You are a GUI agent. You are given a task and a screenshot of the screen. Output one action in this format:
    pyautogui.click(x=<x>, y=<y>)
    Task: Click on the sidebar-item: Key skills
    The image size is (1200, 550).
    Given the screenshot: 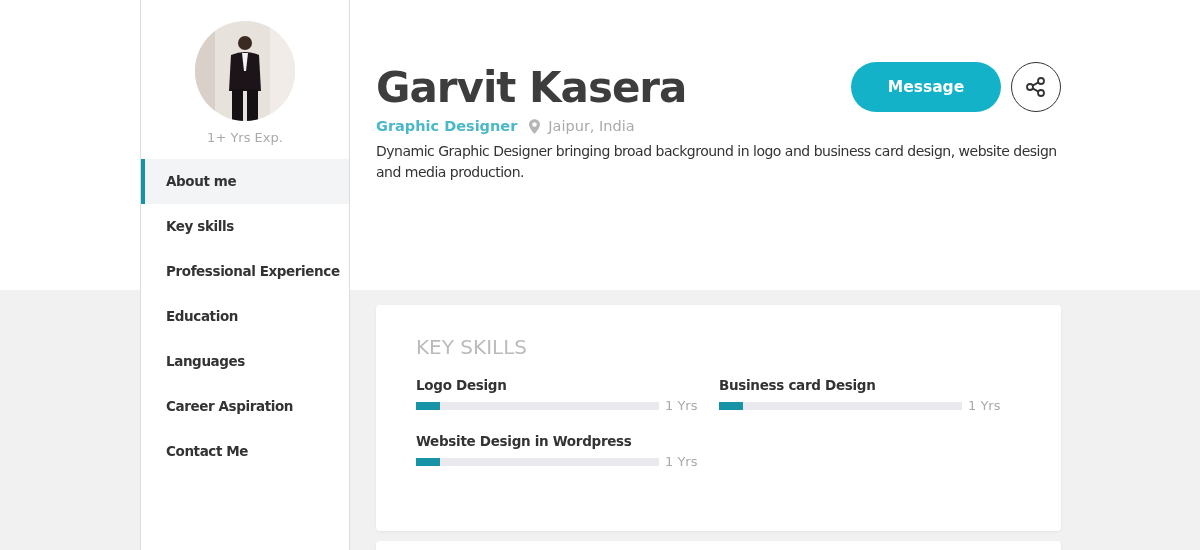 What is the action you would take?
    pyautogui.click(x=245, y=226)
    